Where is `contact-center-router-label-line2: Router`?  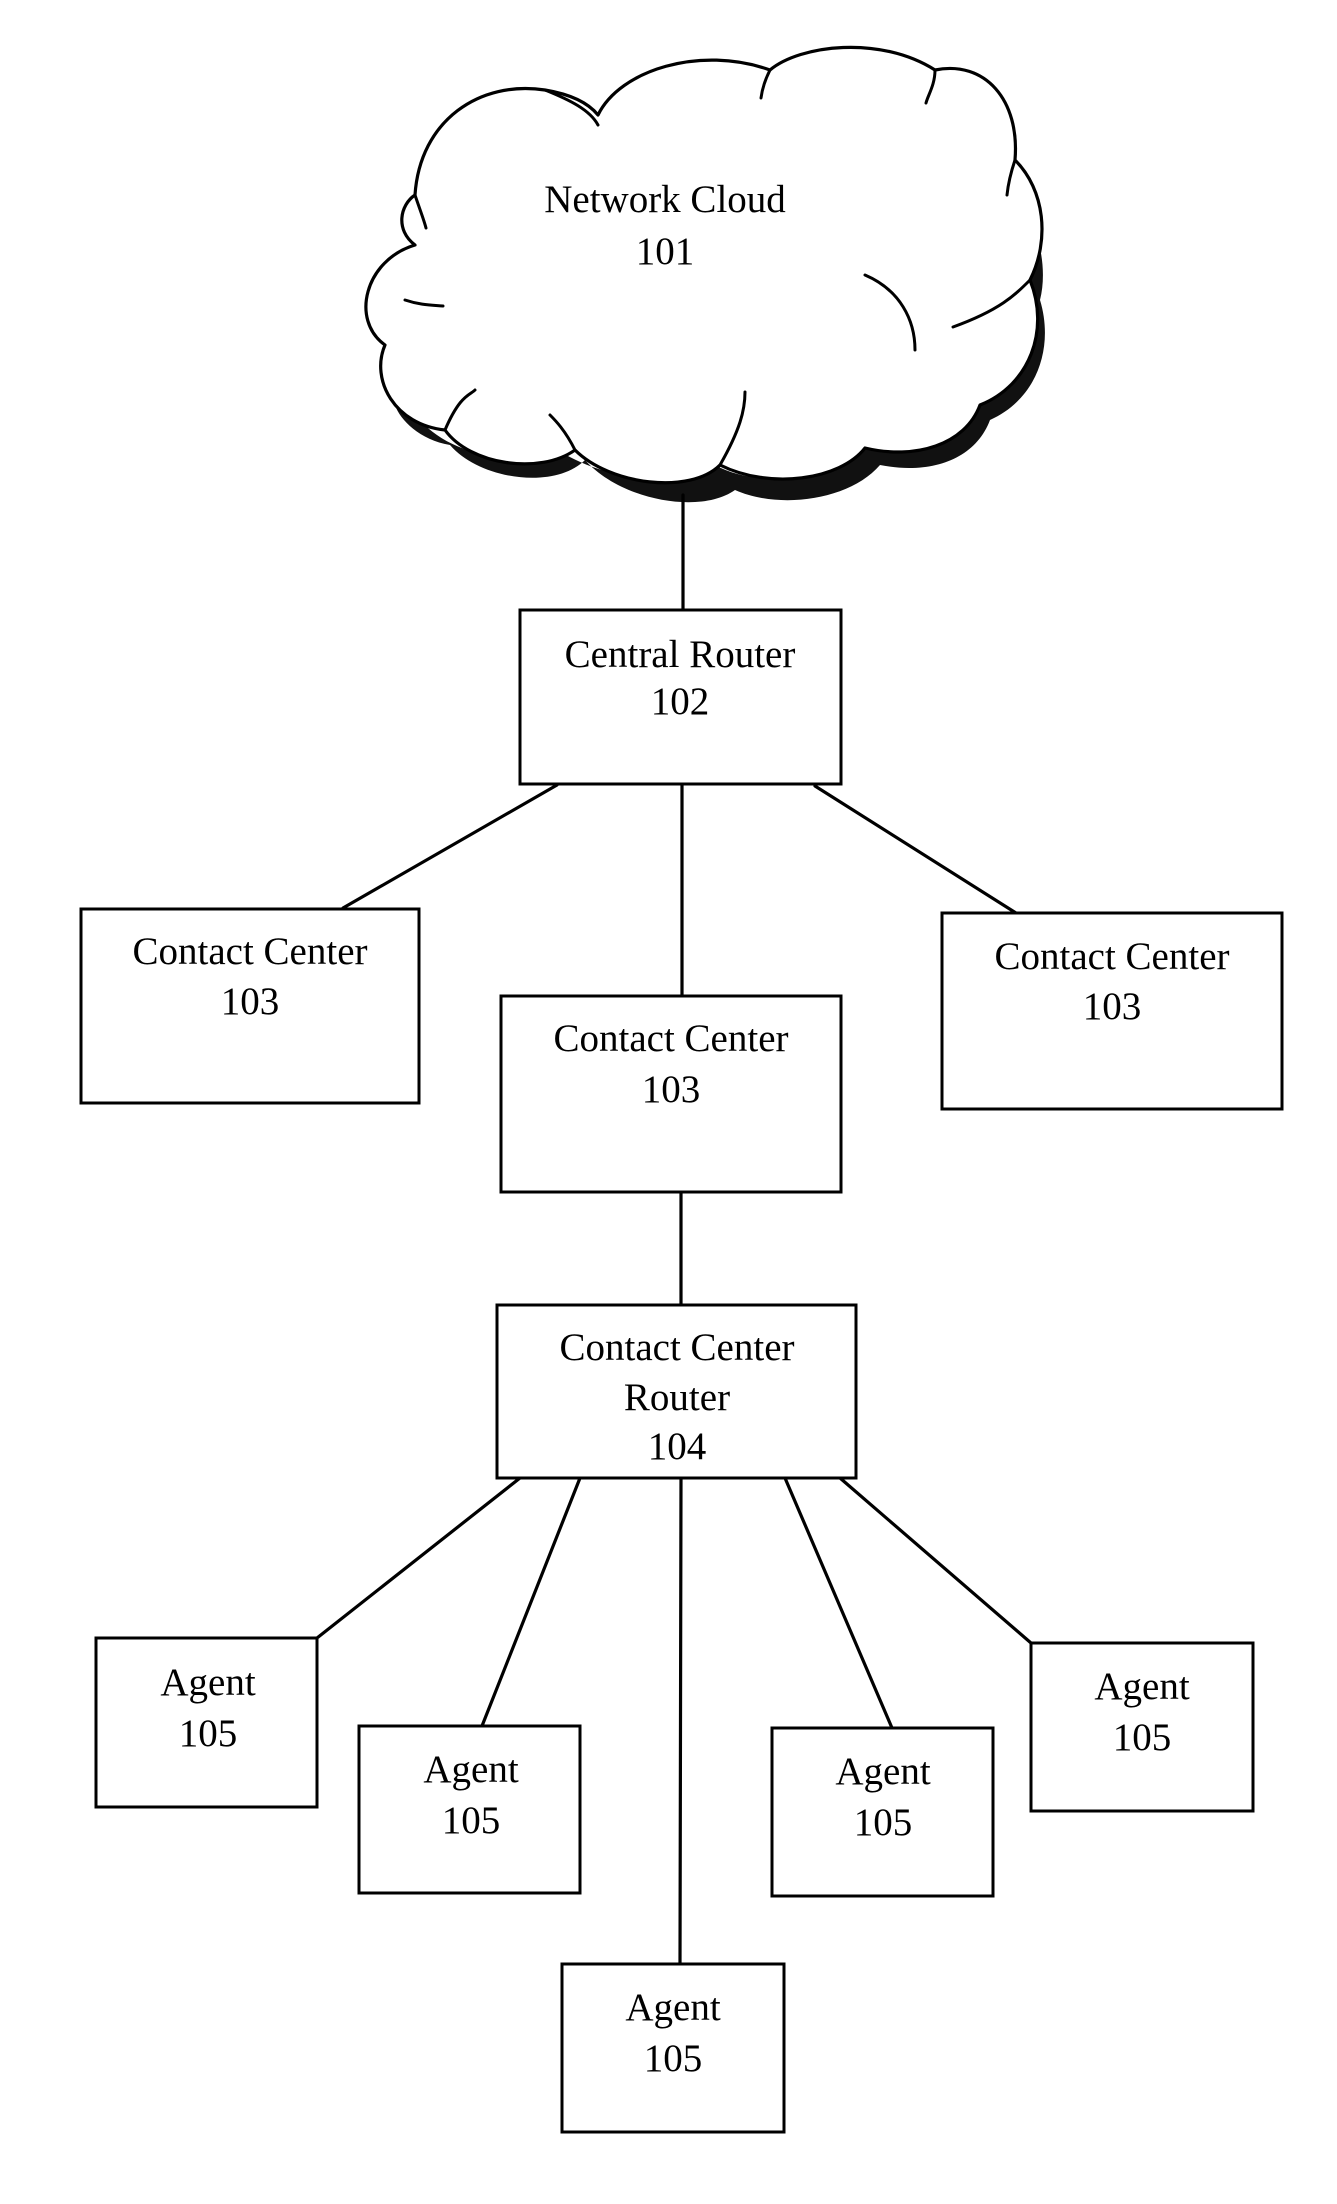
contact-center-router-label-line2: Router is located at coordinates (677, 1397).